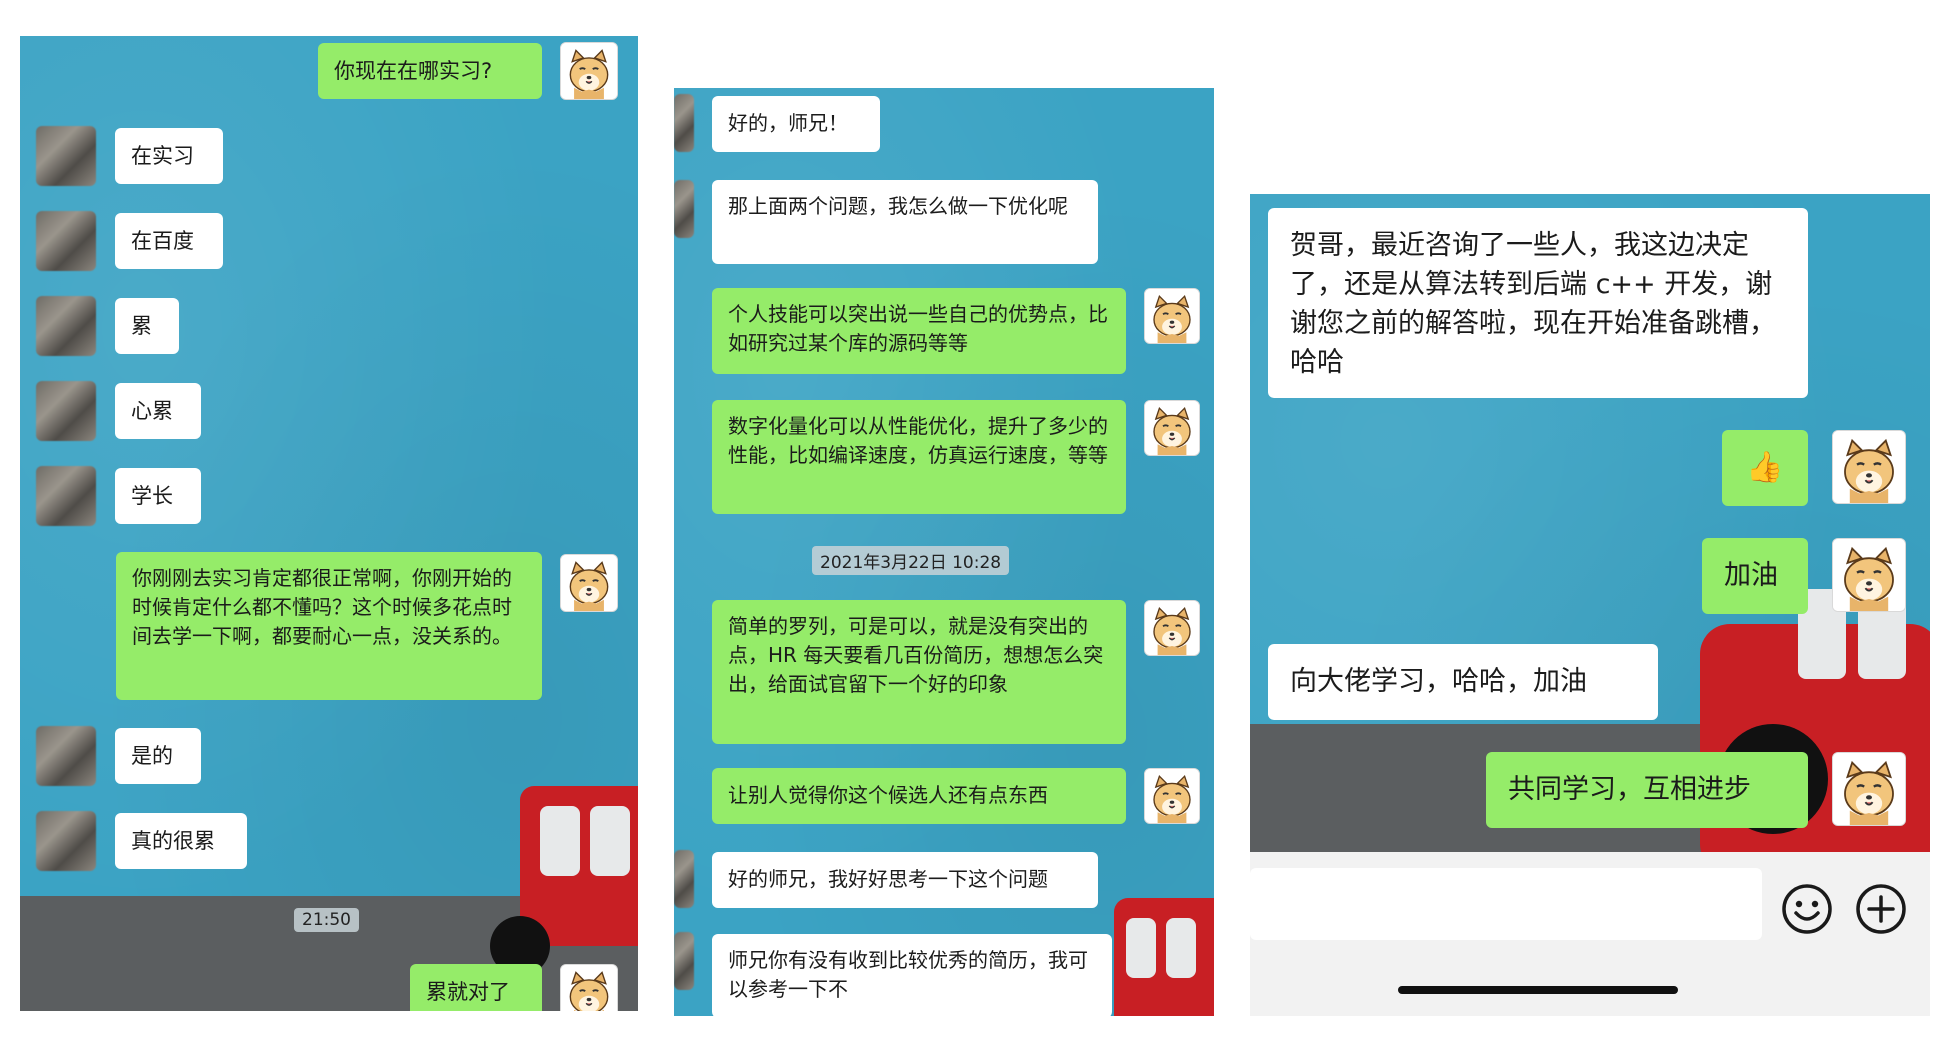  Describe the element at coordinates (326, 920) in the screenshot. I see `timestamp: 21:50` at that location.